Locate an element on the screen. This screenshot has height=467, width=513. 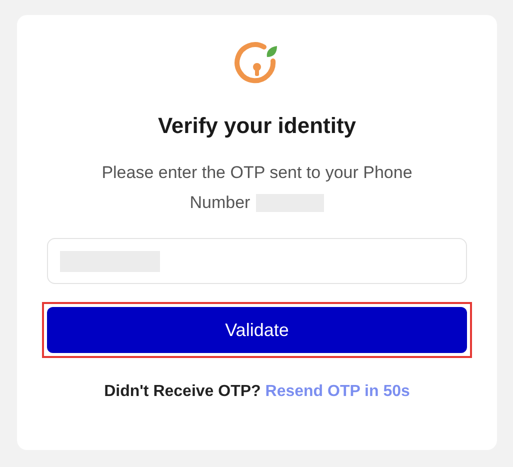
resend-prompt: Didn't Receive OTP? is located at coordinates (182, 391).